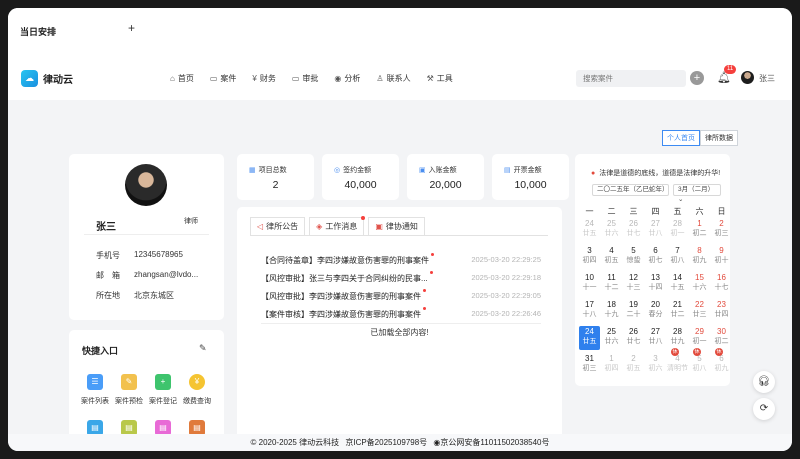  What do you see at coordinates (589, 365) in the screenshot?
I see `calendar-day: 31 初三` at bounding box center [589, 365].